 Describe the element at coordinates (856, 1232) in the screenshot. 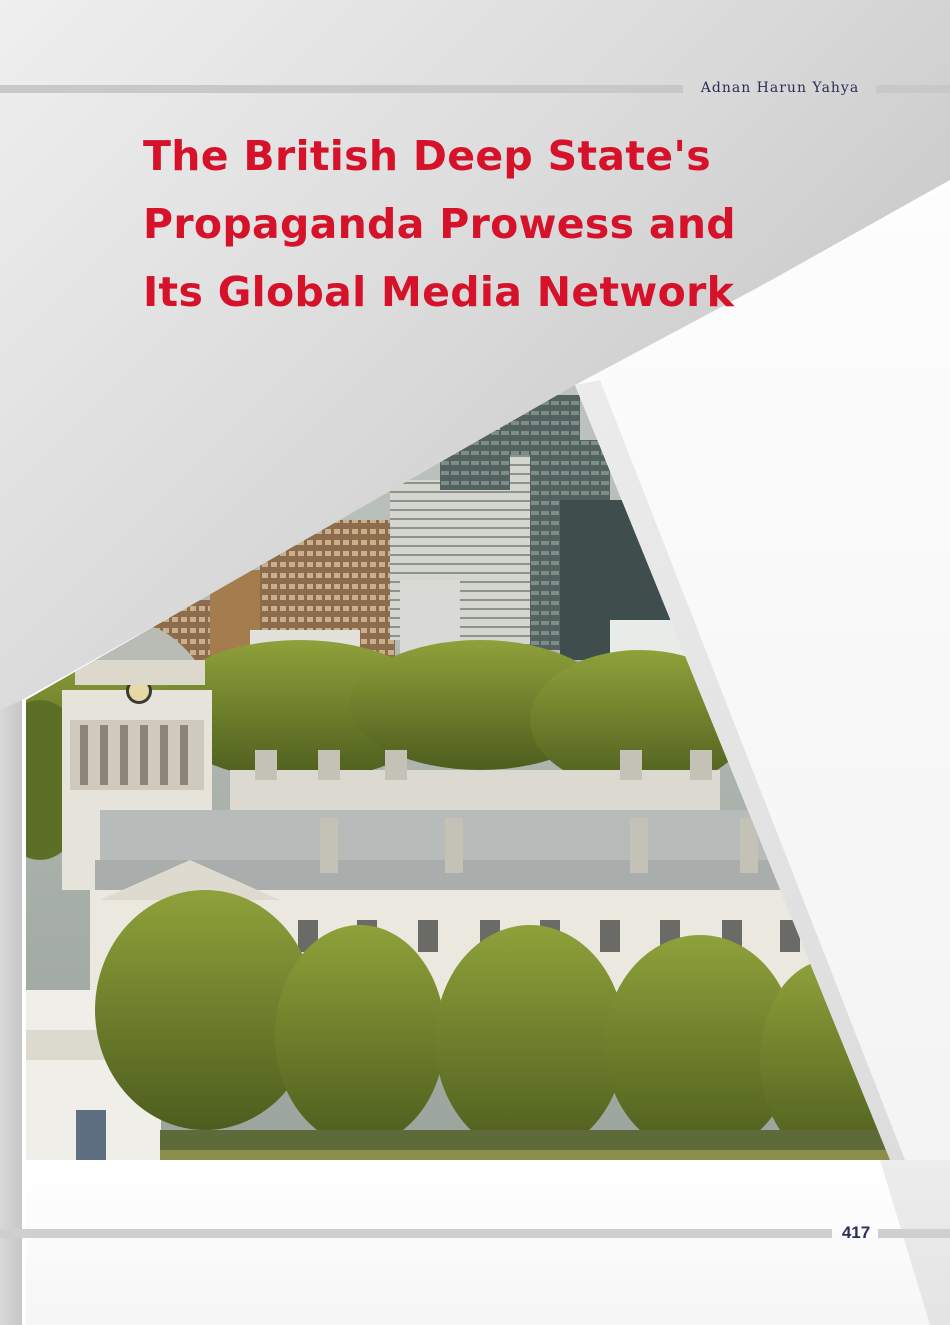

I see `page-number: 417` at that location.